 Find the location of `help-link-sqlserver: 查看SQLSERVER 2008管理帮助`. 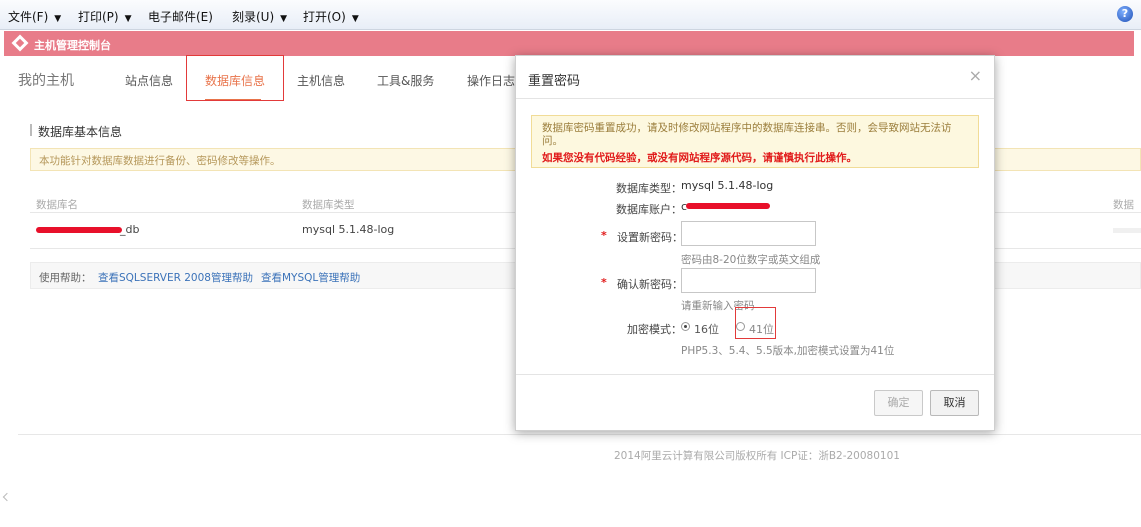

help-link-sqlserver: 查看SQLSERVER 2008管理帮助 is located at coordinates (175, 277).